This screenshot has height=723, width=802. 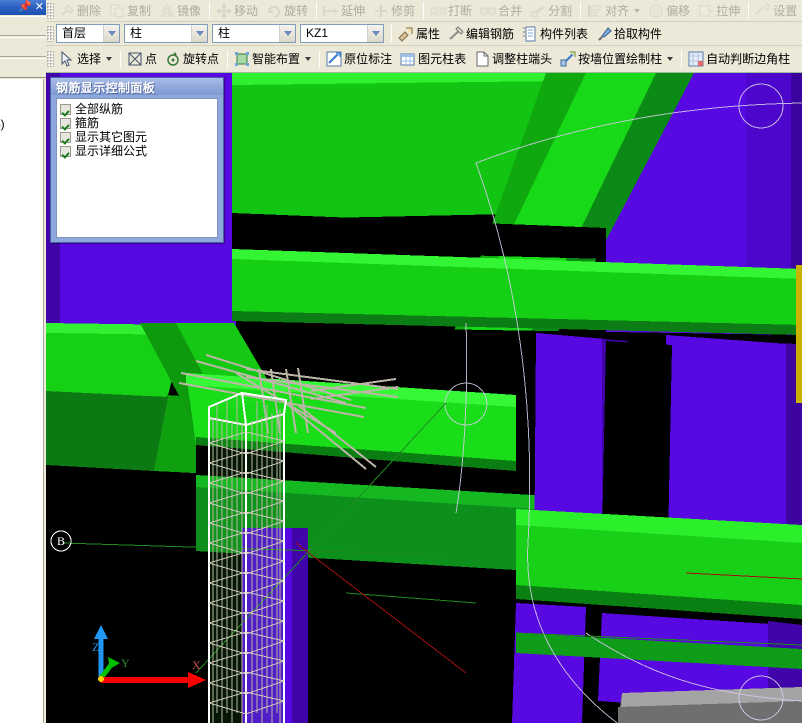 I want to click on floor-selector-value: 首层, so click(x=74, y=33).